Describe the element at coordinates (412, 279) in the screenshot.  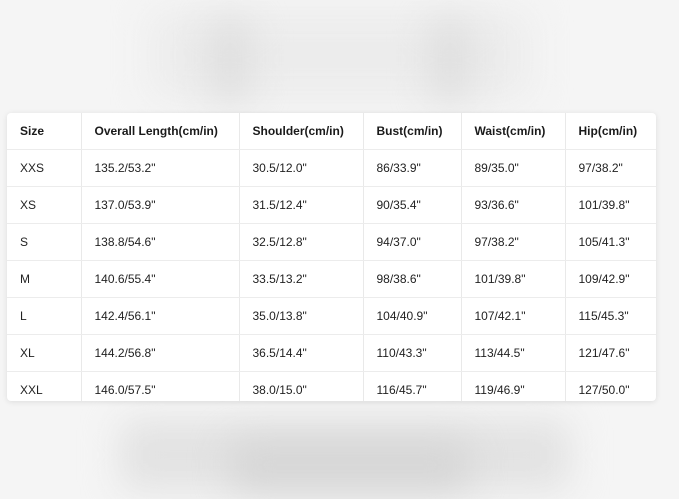
I see `bust-cell: 98/38.6"` at that location.